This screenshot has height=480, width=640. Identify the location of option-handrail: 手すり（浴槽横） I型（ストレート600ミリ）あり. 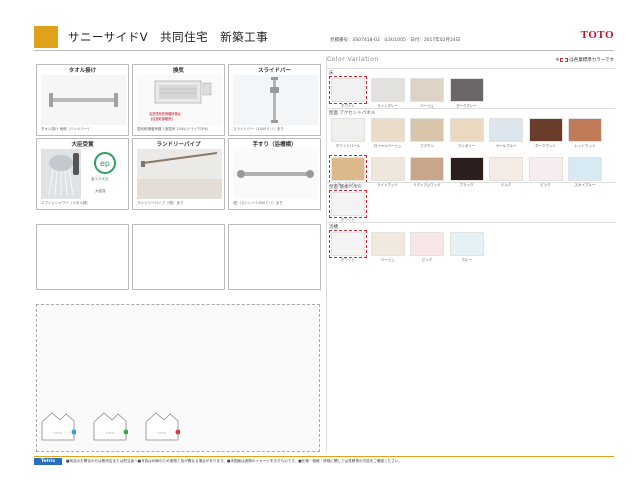
(274, 174).